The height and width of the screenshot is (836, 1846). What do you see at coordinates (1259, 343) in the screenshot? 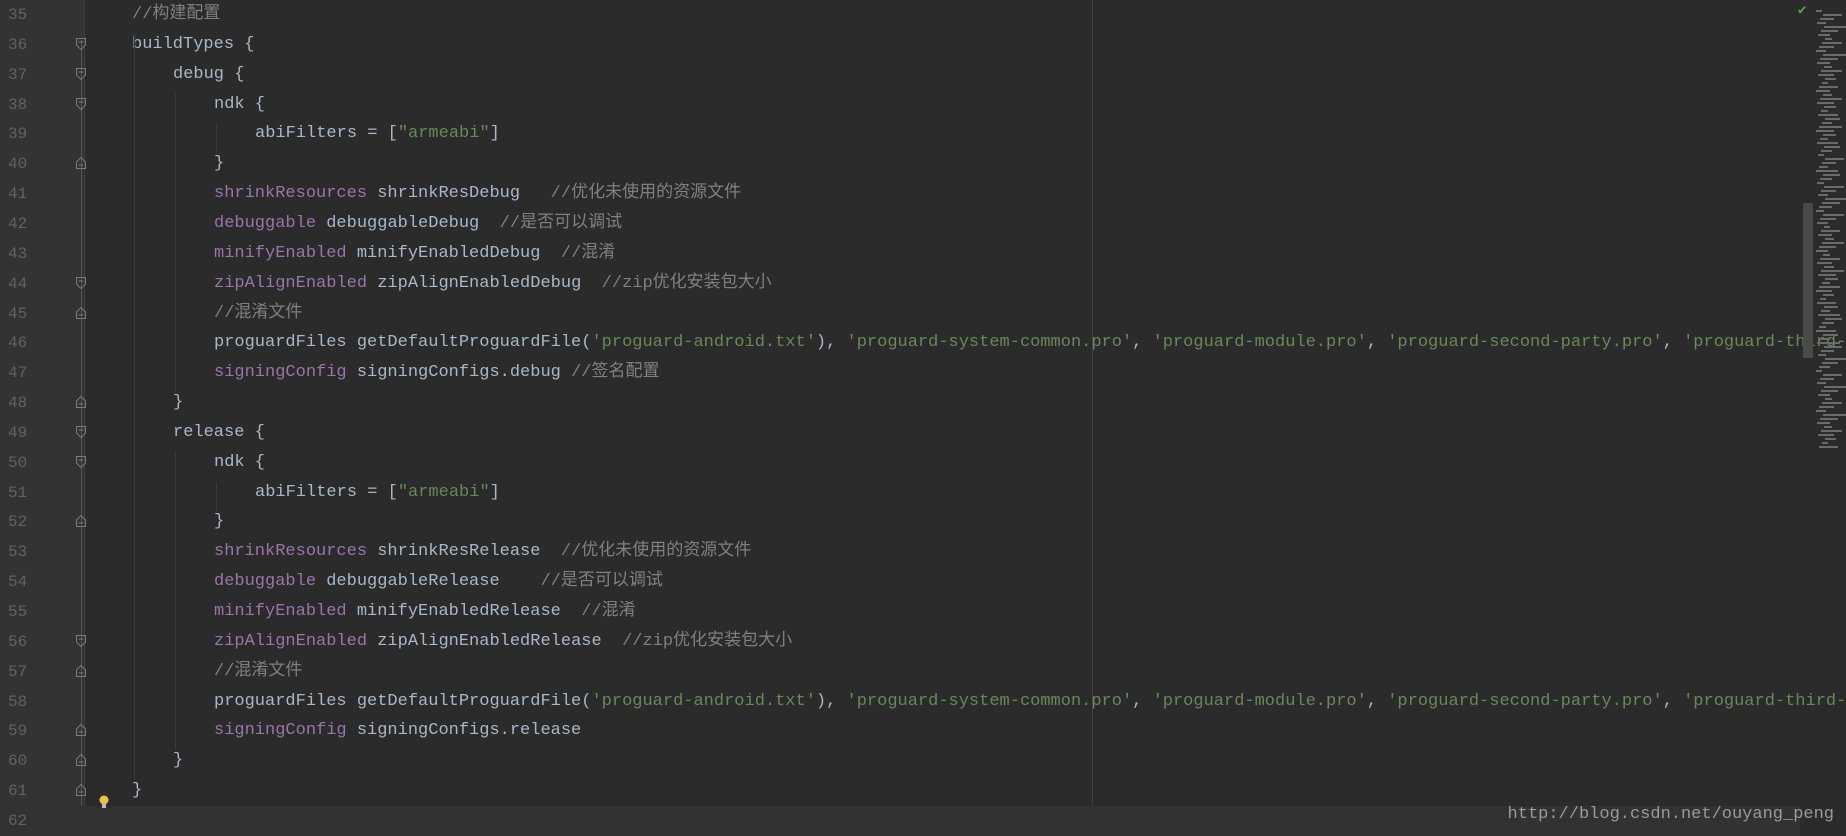
I see `string-token: 'proguard-module.pro'` at bounding box center [1259, 343].